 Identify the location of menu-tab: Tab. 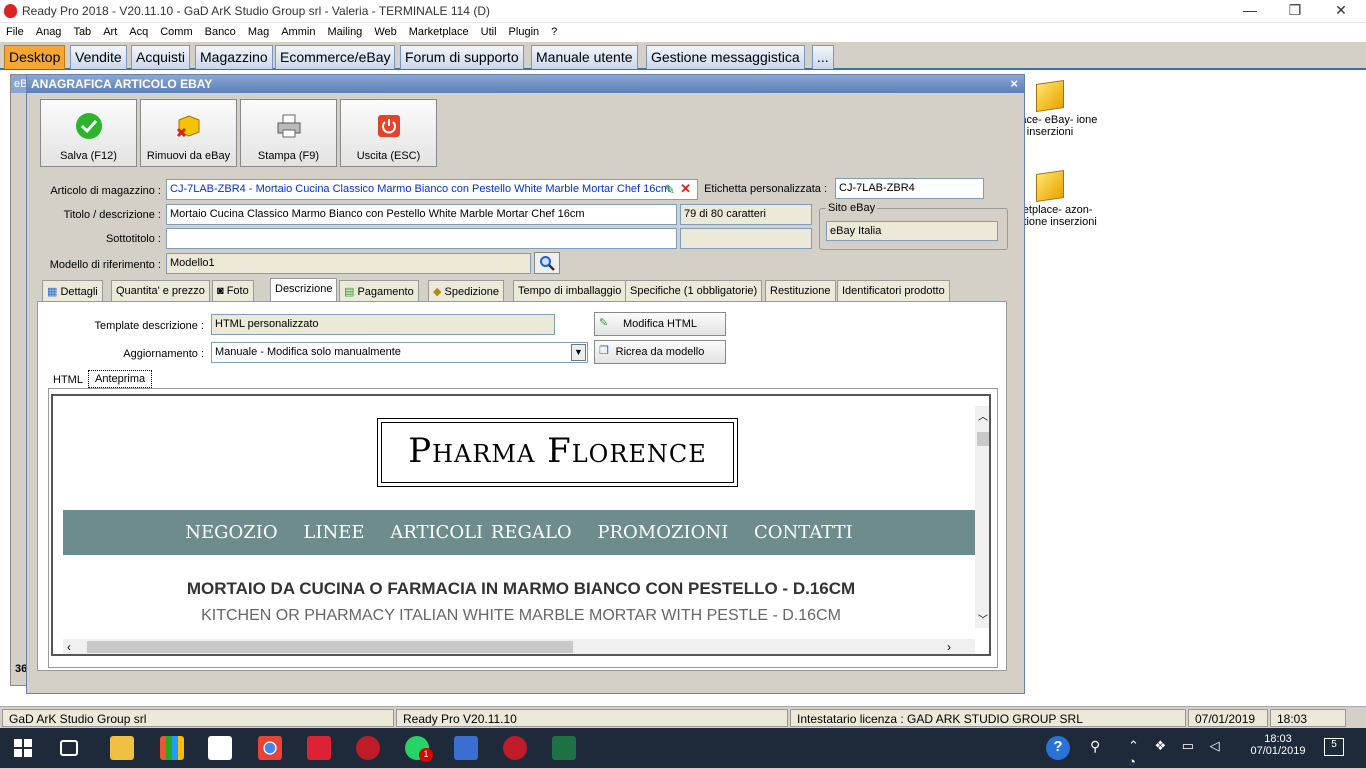
(82, 32).